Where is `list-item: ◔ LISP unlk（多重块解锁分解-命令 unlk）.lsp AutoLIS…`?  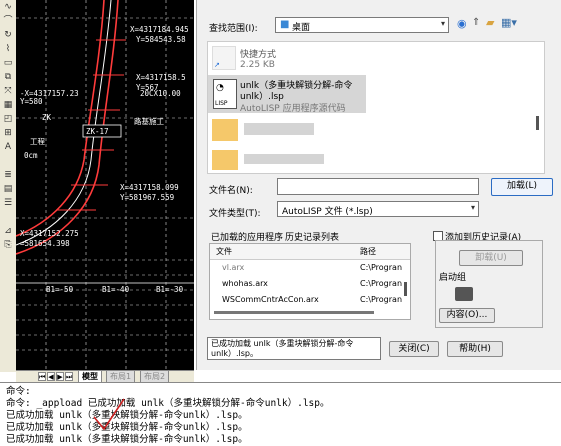 list-item: ◔ LISP unlk（多重块解锁分解-命令 unlk）.lsp AutoLIS… is located at coordinates (287, 94).